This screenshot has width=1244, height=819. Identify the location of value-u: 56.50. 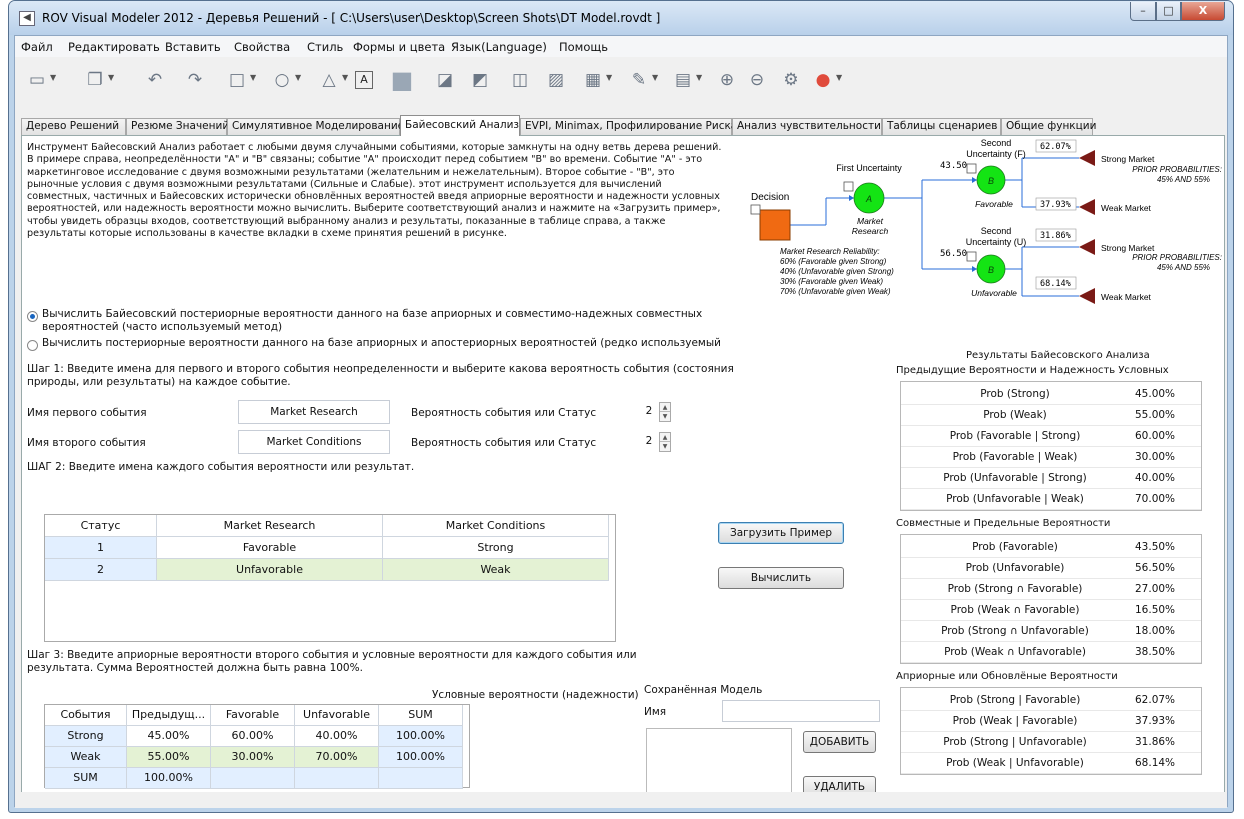
(953, 254).